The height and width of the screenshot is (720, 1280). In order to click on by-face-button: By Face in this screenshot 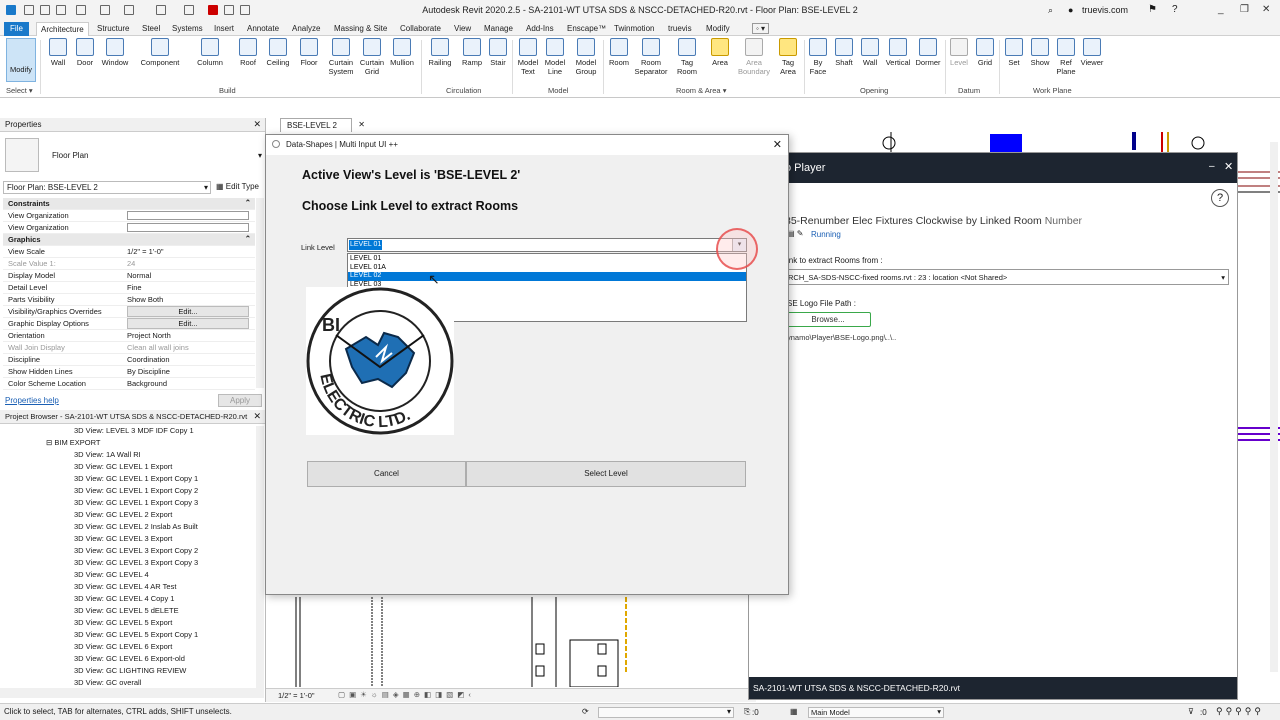, I will do `click(818, 57)`.